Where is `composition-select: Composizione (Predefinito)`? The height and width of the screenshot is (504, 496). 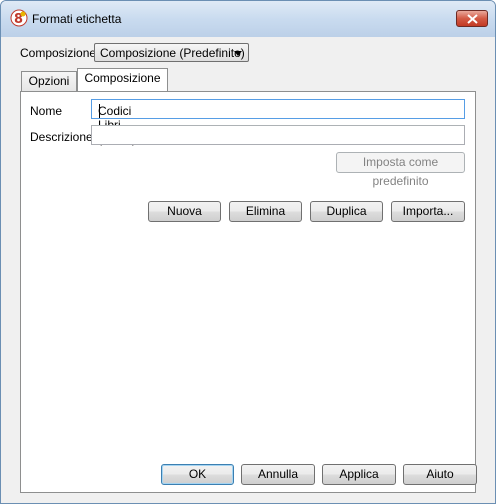
composition-select: Composizione (Predefinito) is located at coordinates (171, 52).